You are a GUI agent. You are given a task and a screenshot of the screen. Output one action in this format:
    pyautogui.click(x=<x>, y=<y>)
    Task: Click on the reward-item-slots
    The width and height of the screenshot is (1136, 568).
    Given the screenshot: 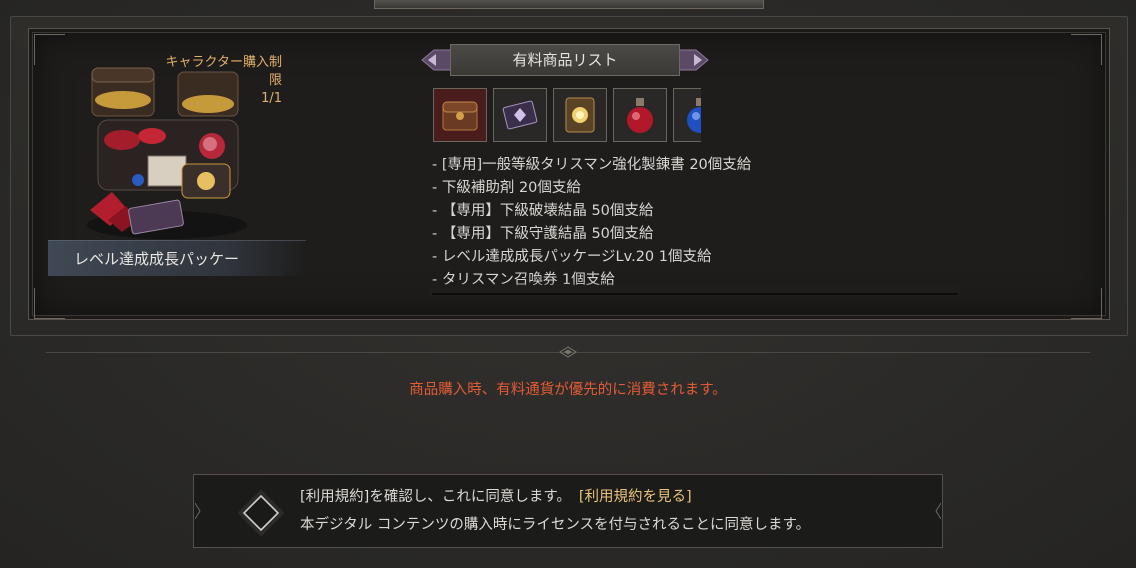 What is the action you would take?
    pyautogui.click(x=567, y=116)
    